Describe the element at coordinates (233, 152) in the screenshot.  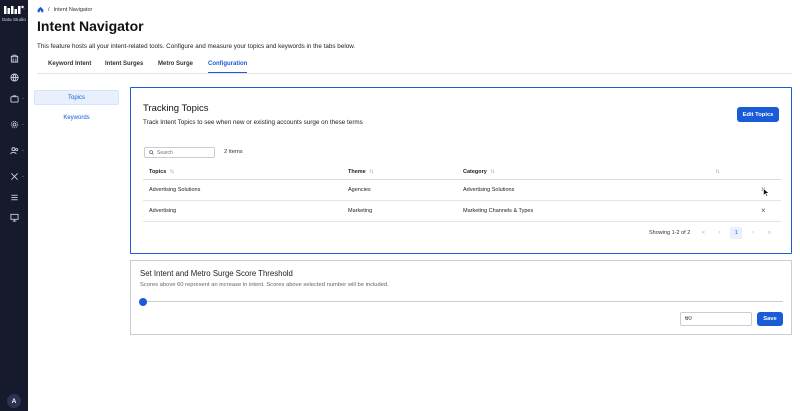
I see `item-count: 2 items` at that location.